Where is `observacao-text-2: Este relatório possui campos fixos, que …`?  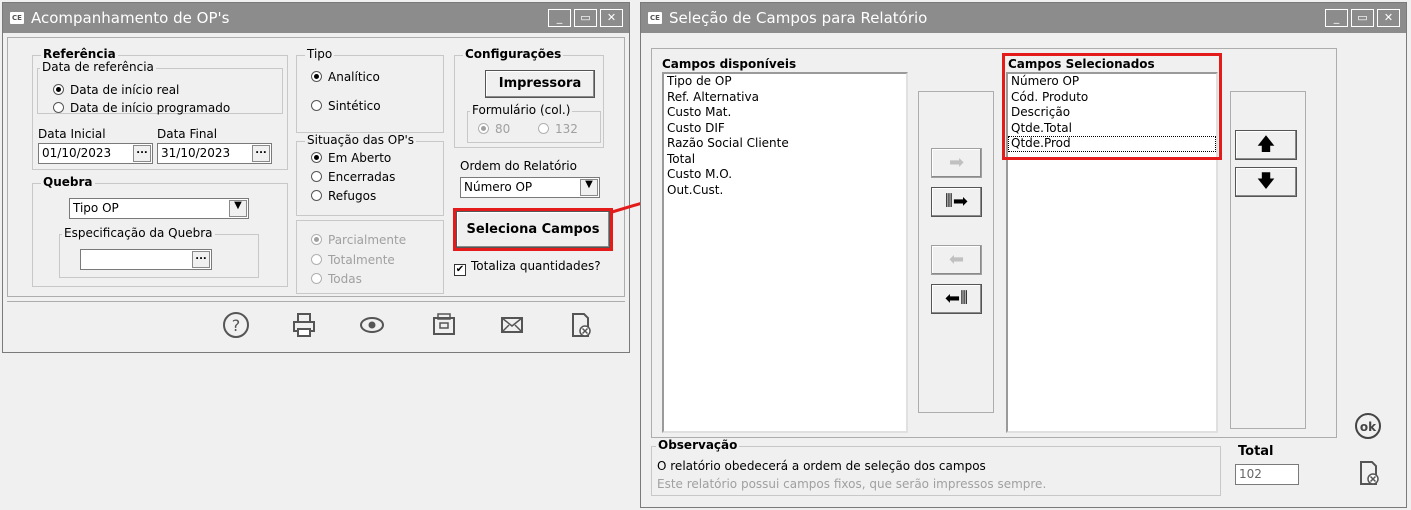
observacao-text-2: Este relatório possui campos fixos, que … is located at coordinates (852, 484).